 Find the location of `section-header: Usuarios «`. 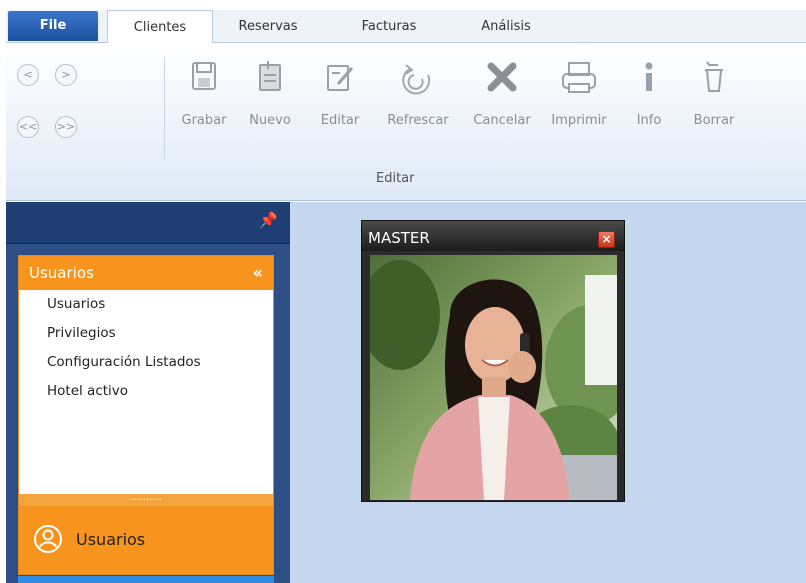

section-header: Usuarios « is located at coordinates (146, 273).